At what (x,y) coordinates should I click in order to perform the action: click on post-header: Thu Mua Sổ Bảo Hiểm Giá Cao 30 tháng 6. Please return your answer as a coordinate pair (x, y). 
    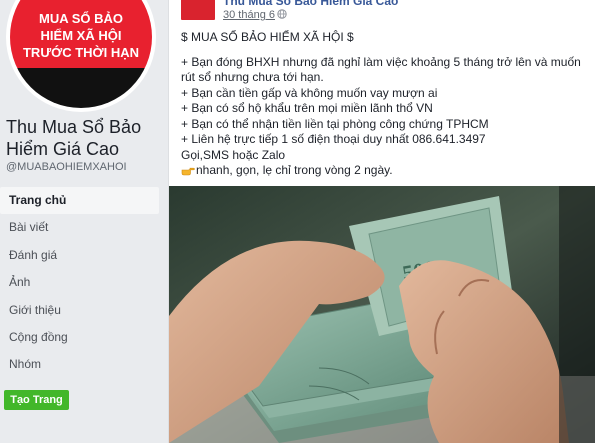
    Looking at the image, I should click on (382, 13).